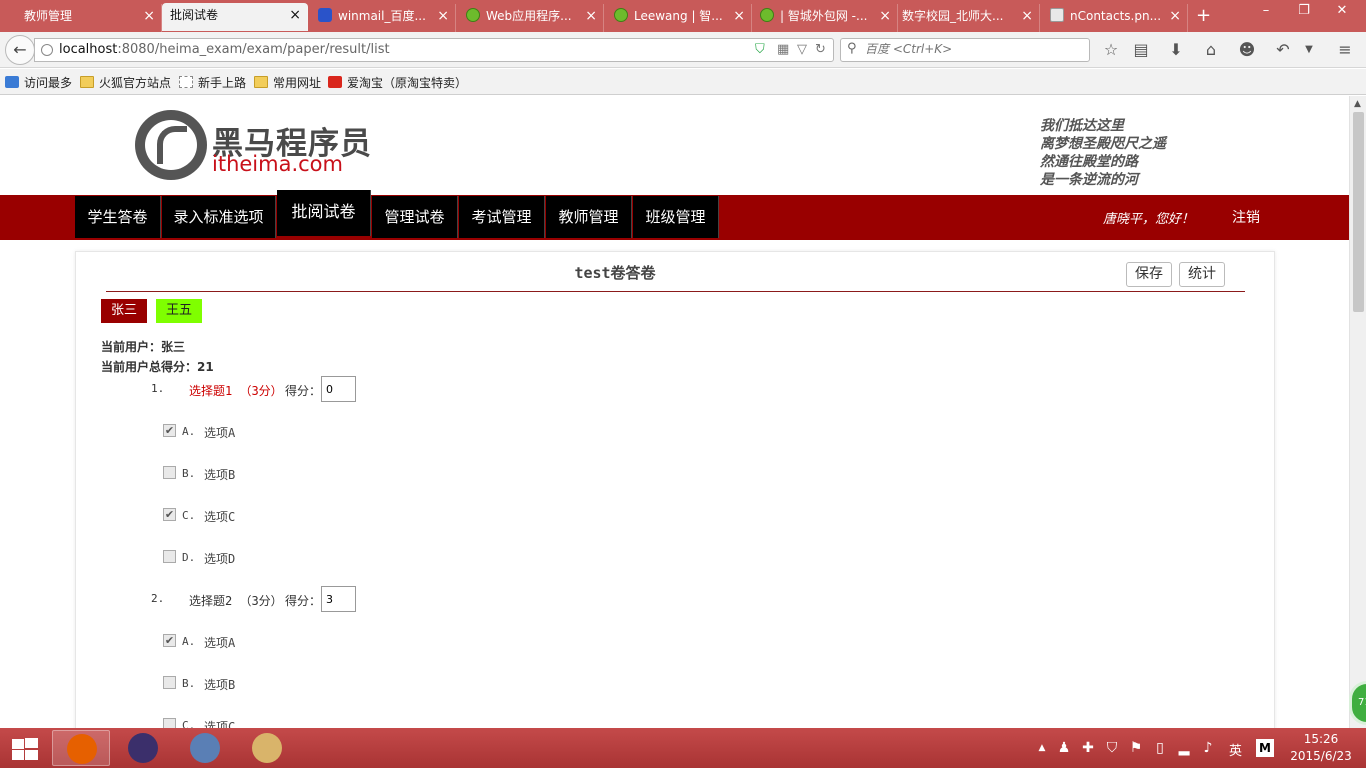  Describe the element at coordinates (820, 49) in the screenshot. I see `reload-icon: ↻` at that location.